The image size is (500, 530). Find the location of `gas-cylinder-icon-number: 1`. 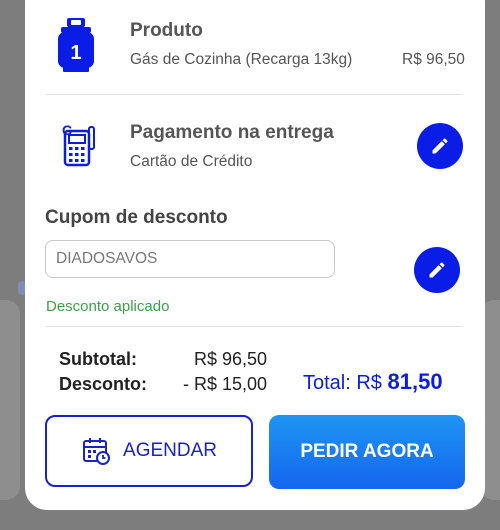

gas-cylinder-icon-number: 1 is located at coordinates (75, 53).